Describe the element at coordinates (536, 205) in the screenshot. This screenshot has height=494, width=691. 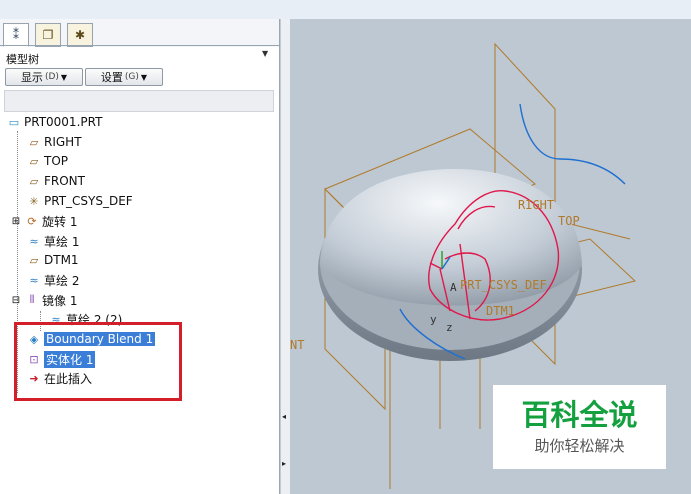
I see `datum-label-right: RIGHT` at that location.